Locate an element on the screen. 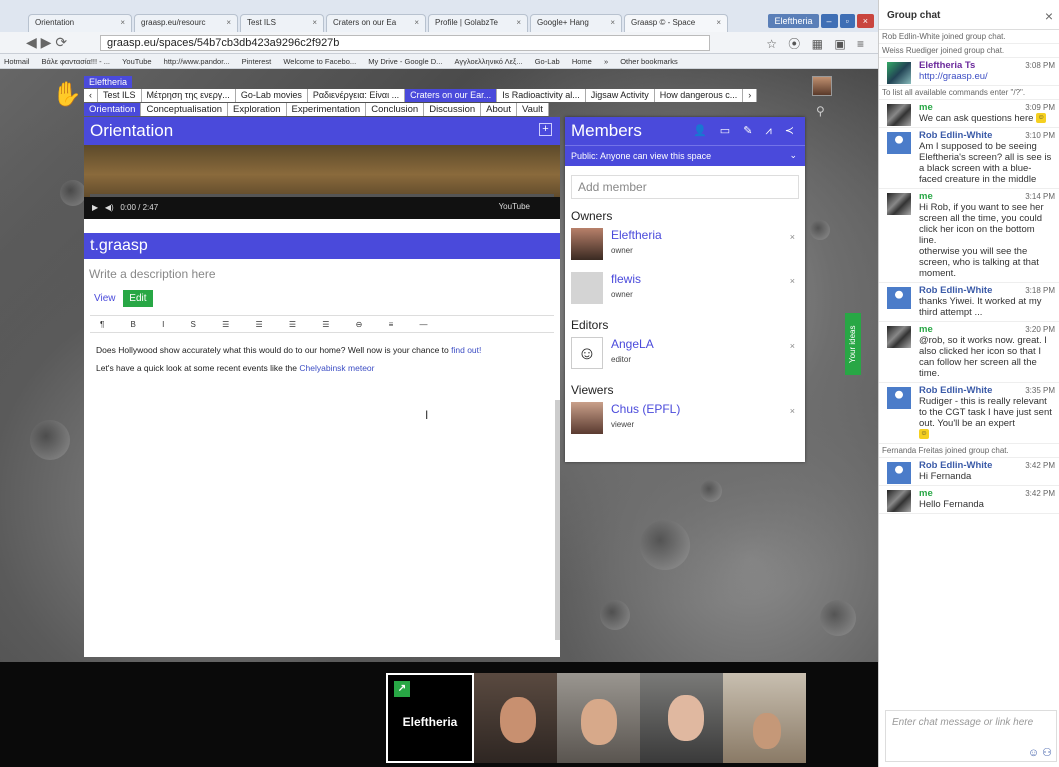 The height and width of the screenshot is (767, 1059). volume-icon: ◀) is located at coordinates (109, 207).